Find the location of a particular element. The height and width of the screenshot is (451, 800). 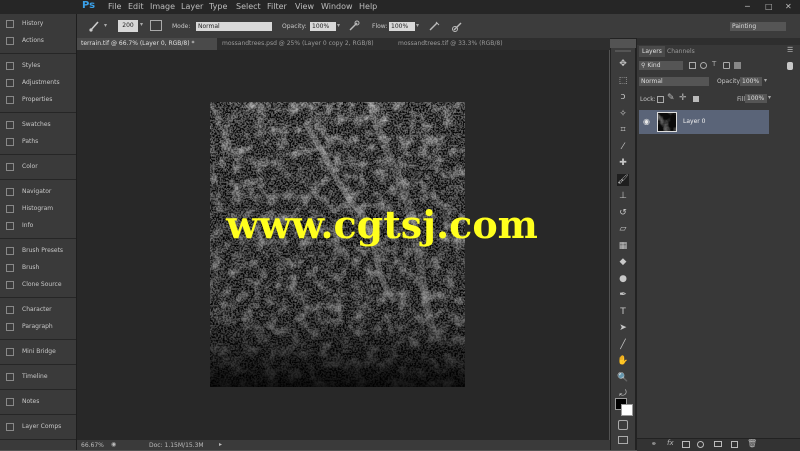

menu-file: File is located at coordinates (114, 6).